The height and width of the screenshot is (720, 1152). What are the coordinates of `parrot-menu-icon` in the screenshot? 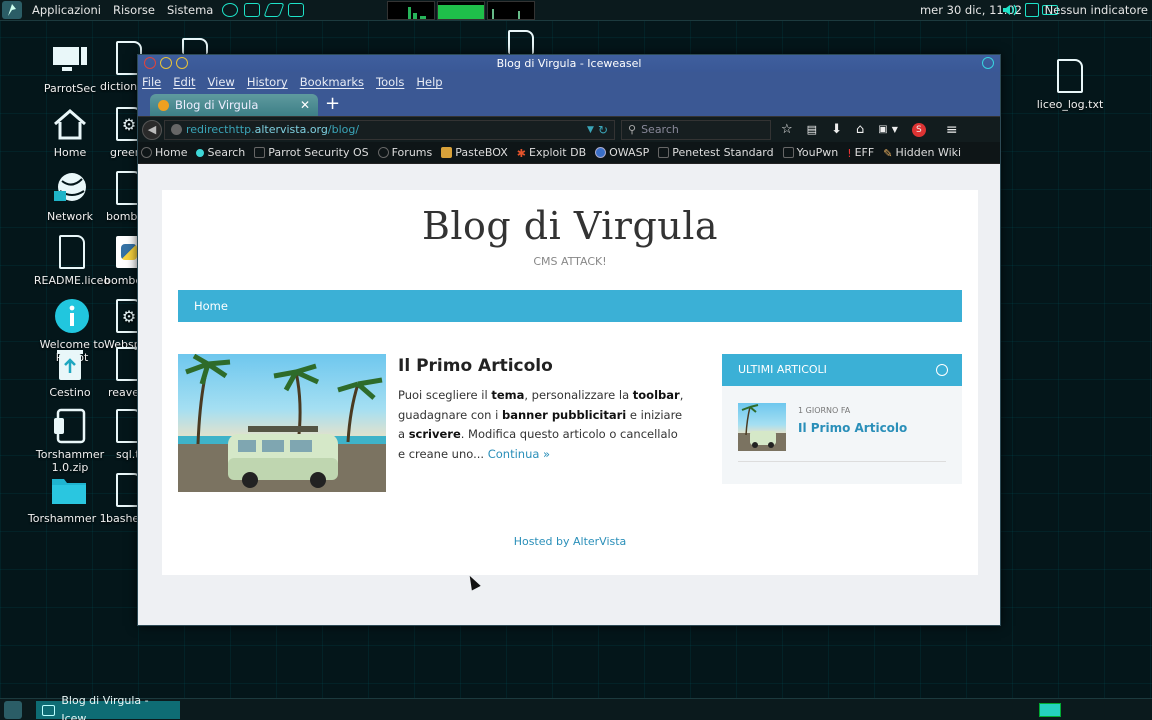 It's located at (12, 10).